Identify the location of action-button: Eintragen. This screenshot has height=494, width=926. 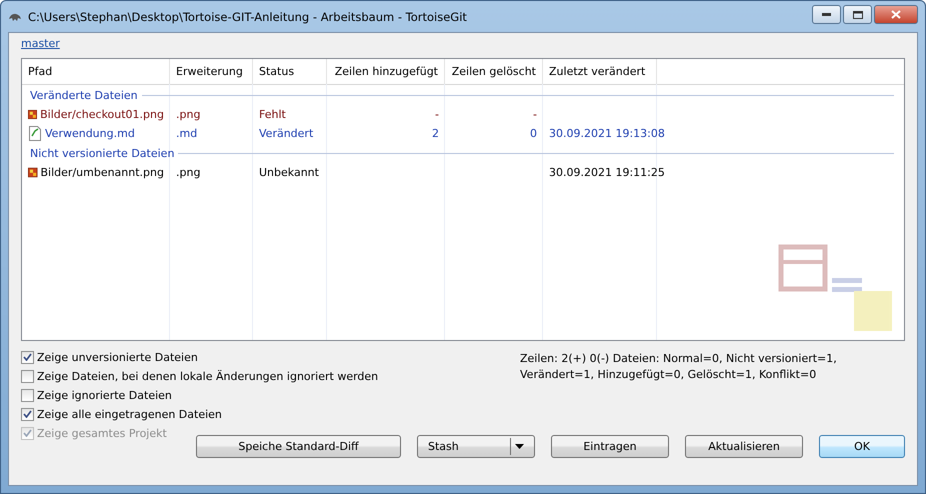
(610, 446).